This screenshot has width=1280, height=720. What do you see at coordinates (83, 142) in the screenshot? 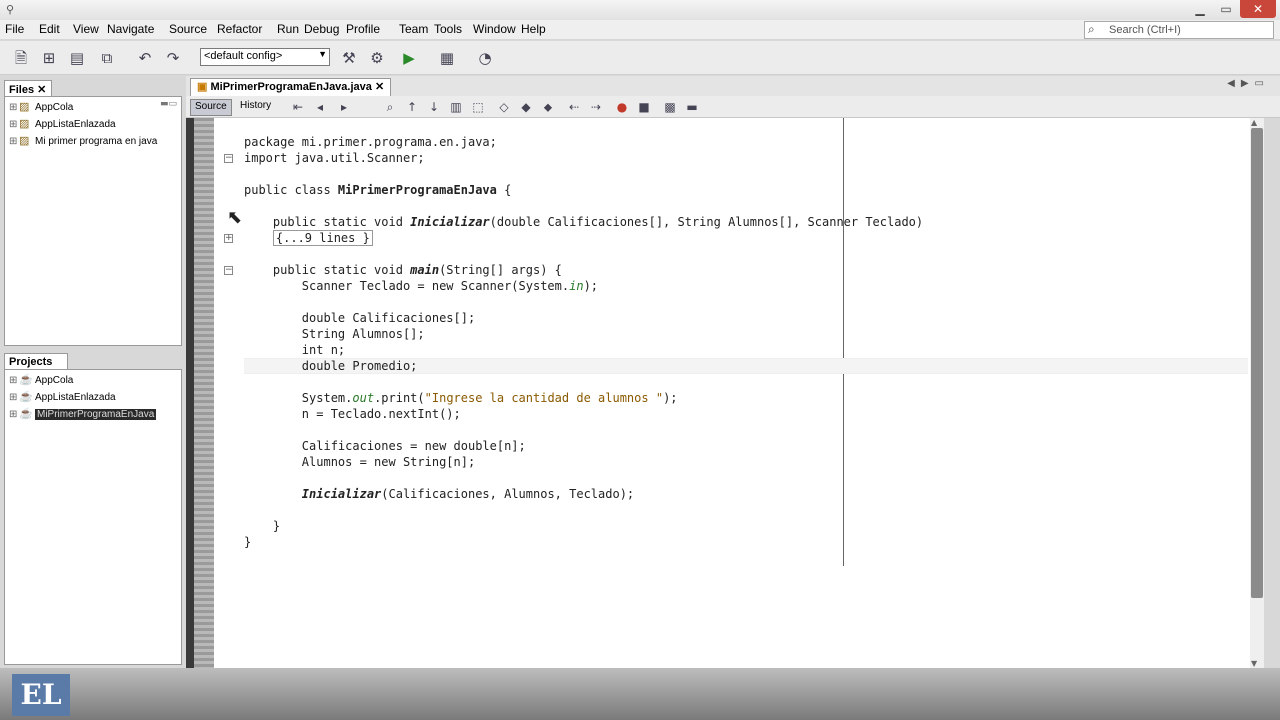
I see `tree-item: ⊞ ▨ Mi primer programa en java` at bounding box center [83, 142].